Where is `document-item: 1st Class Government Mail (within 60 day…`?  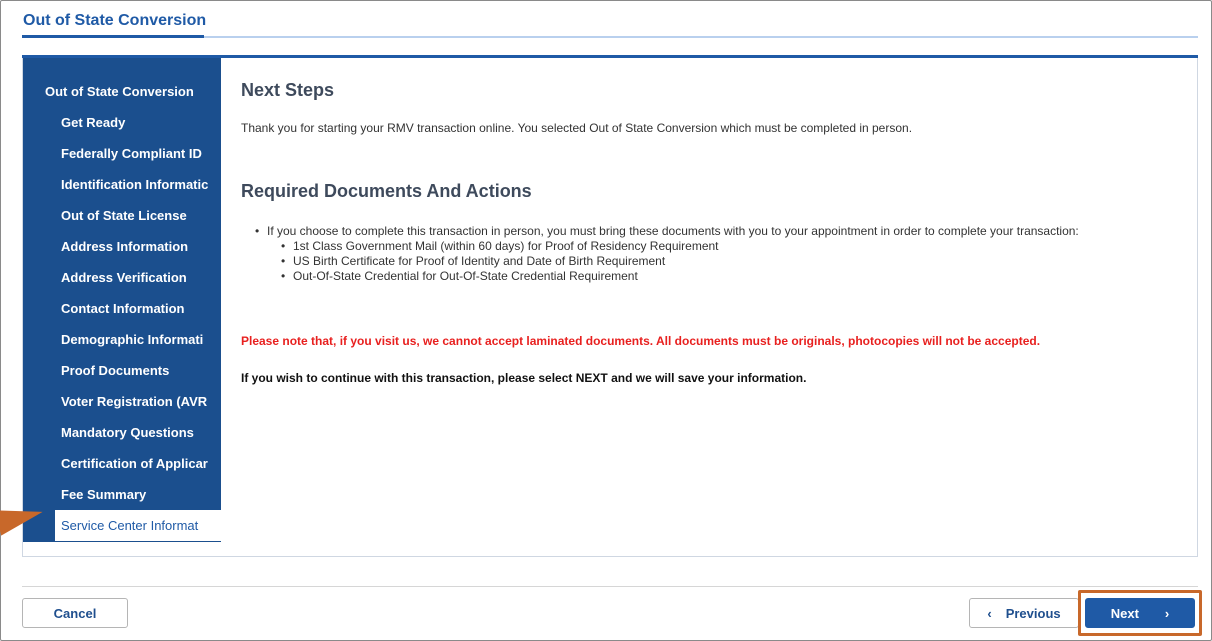
document-item: 1st Class Government Mail (within 60 day… is located at coordinates (729, 246).